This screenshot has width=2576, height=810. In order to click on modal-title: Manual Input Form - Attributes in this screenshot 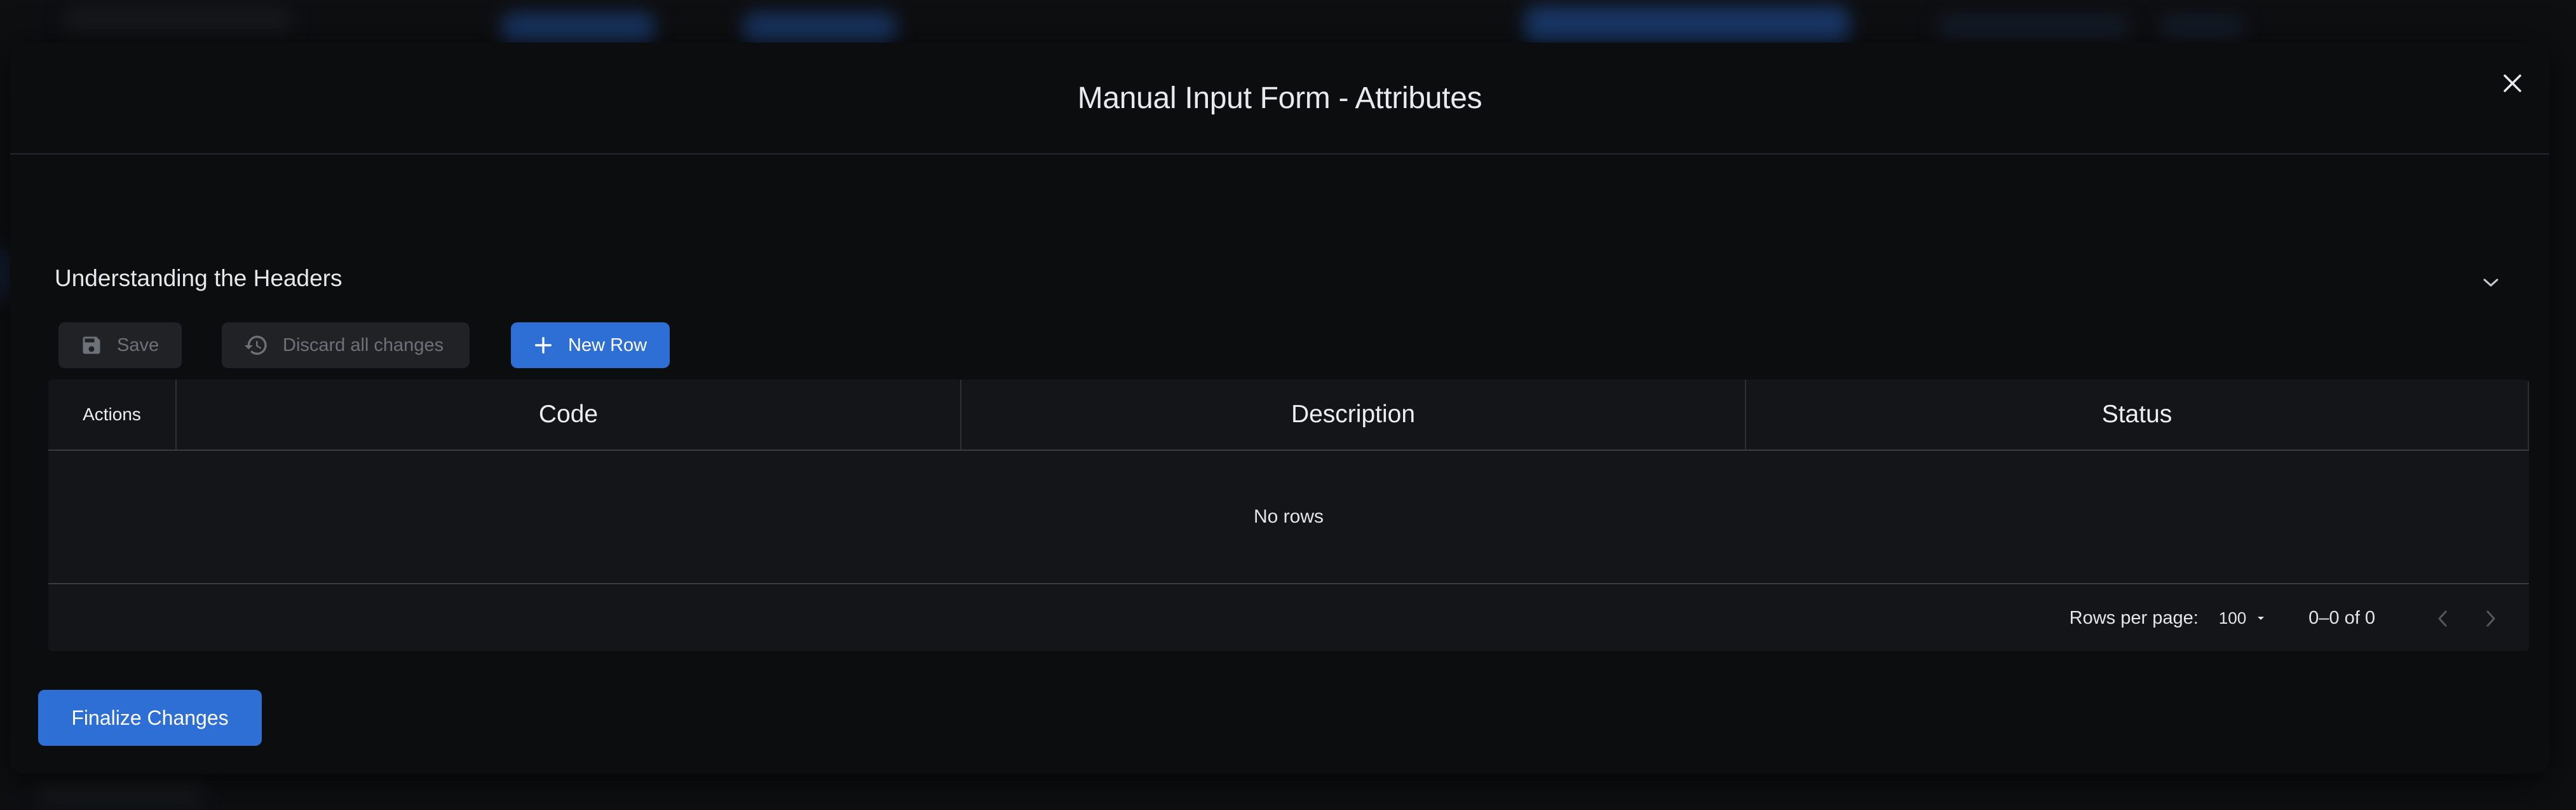, I will do `click(1279, 98)`.